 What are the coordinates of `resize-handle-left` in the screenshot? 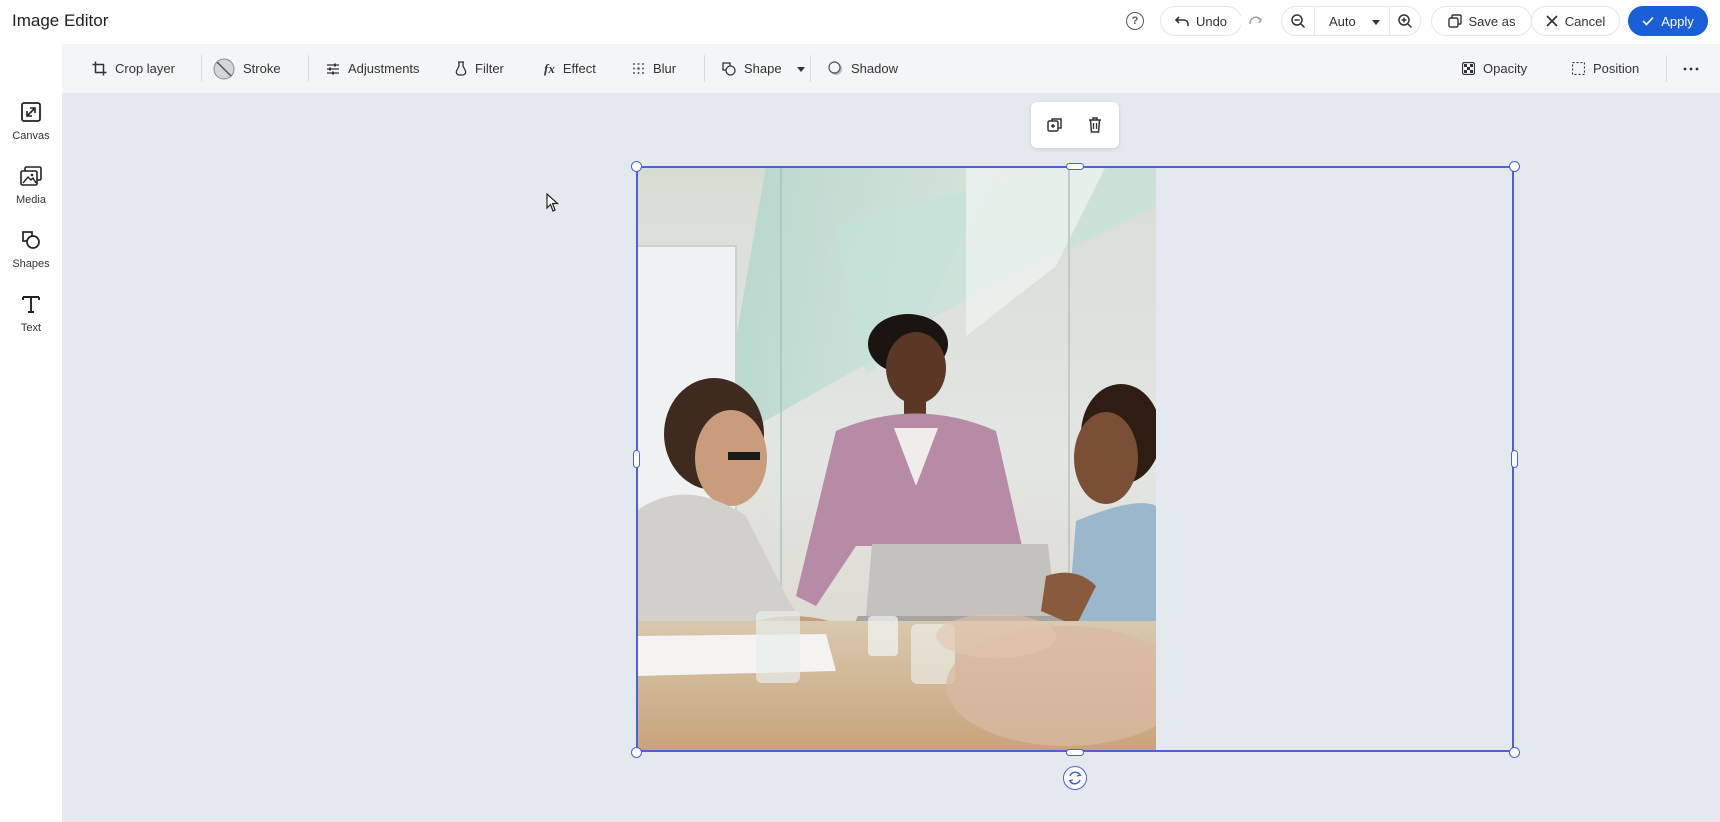 It's located at (636, 459).